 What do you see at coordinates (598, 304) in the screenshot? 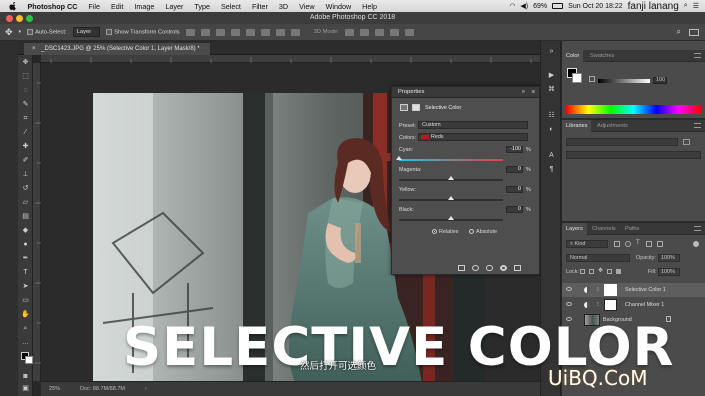
I see `link-chain-icon: ⁝` at bounding box center [598, 304].